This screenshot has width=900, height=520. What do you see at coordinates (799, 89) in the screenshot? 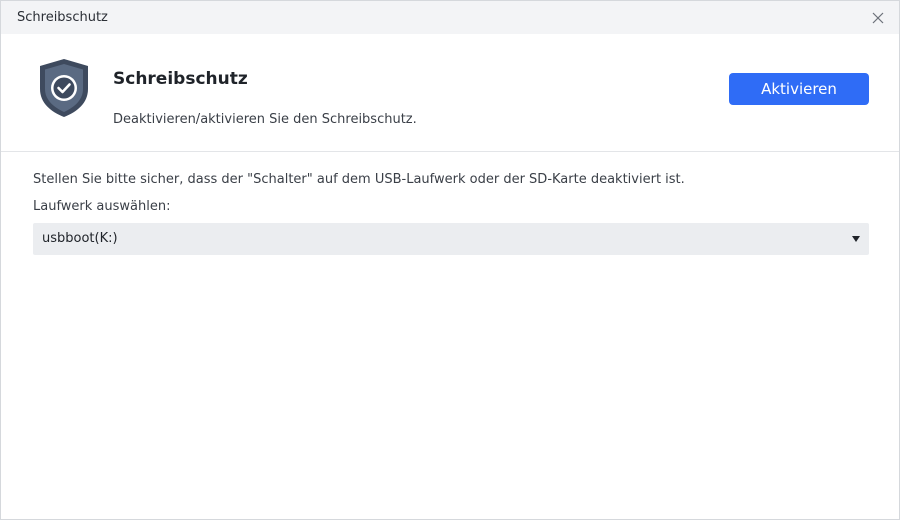
I see `activate-button: Aktivieren` at bounding box center [799, 89].